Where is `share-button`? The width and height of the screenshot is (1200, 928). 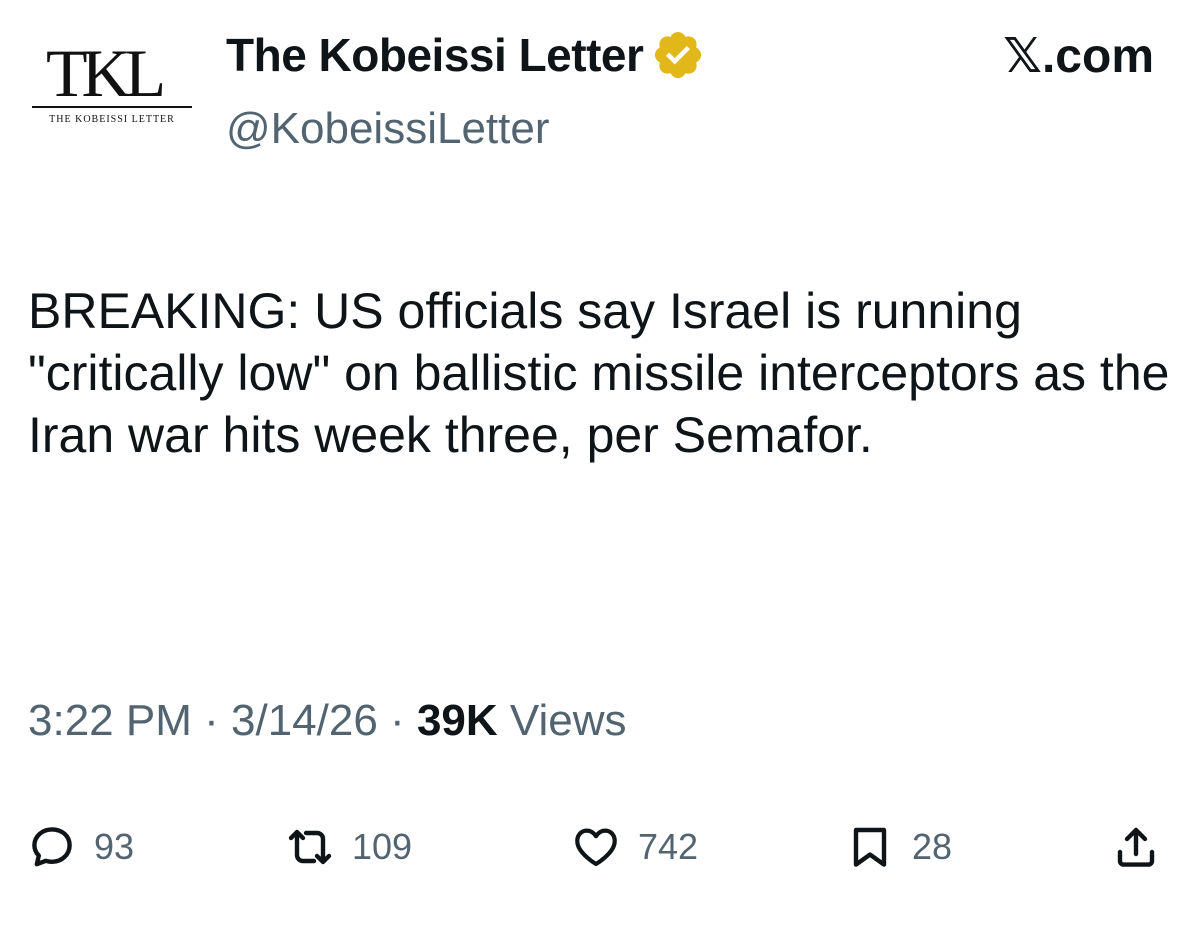 share-button is located at coordinates (1136, 847).